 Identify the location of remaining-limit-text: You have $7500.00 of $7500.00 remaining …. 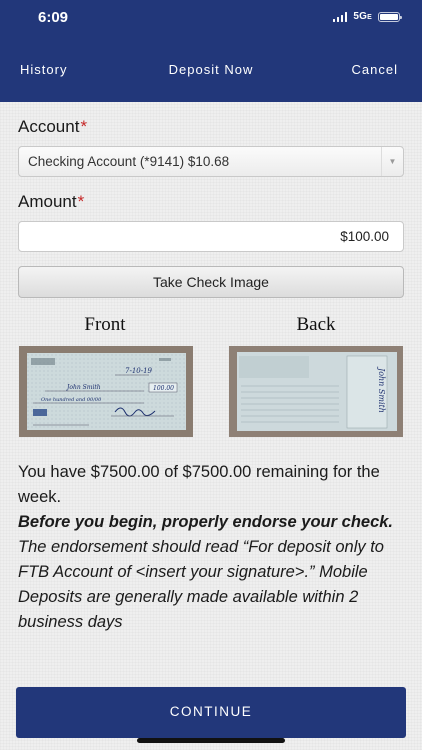
(199, 484).